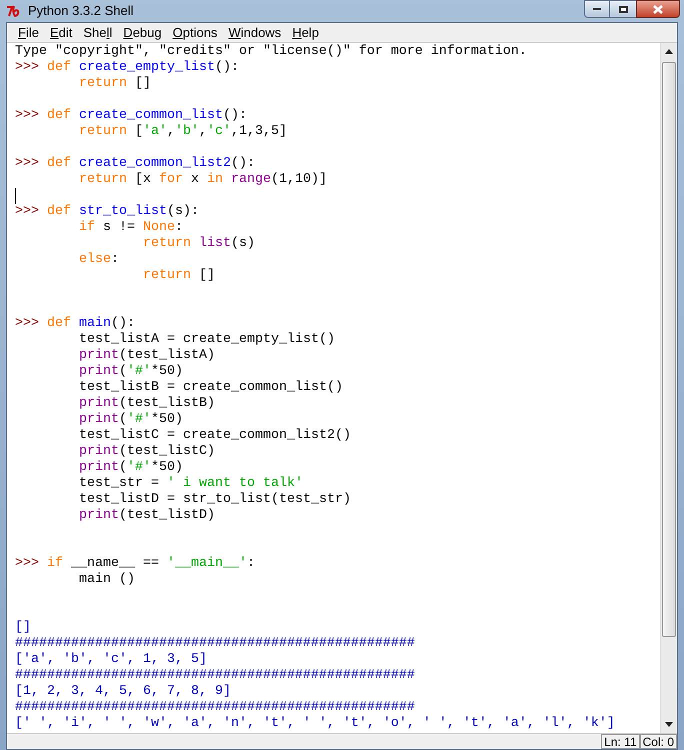 This screenshot has height=750, width=684. What do you see at coordinates (130, 228) in the screenshot?
I see `code-line: if s != None:` at bounding box center [130, 228].